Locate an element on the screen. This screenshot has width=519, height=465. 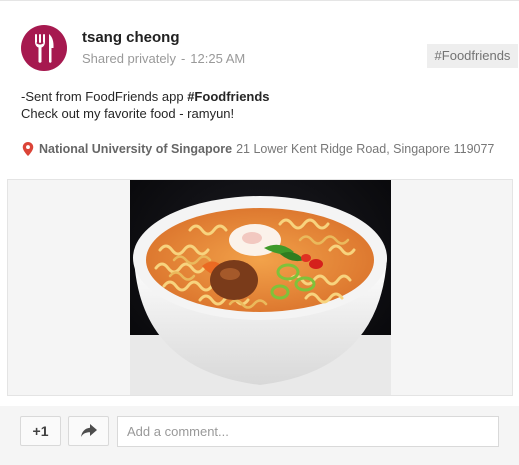
fork-knife-icon is located at coordinates (44, 48).